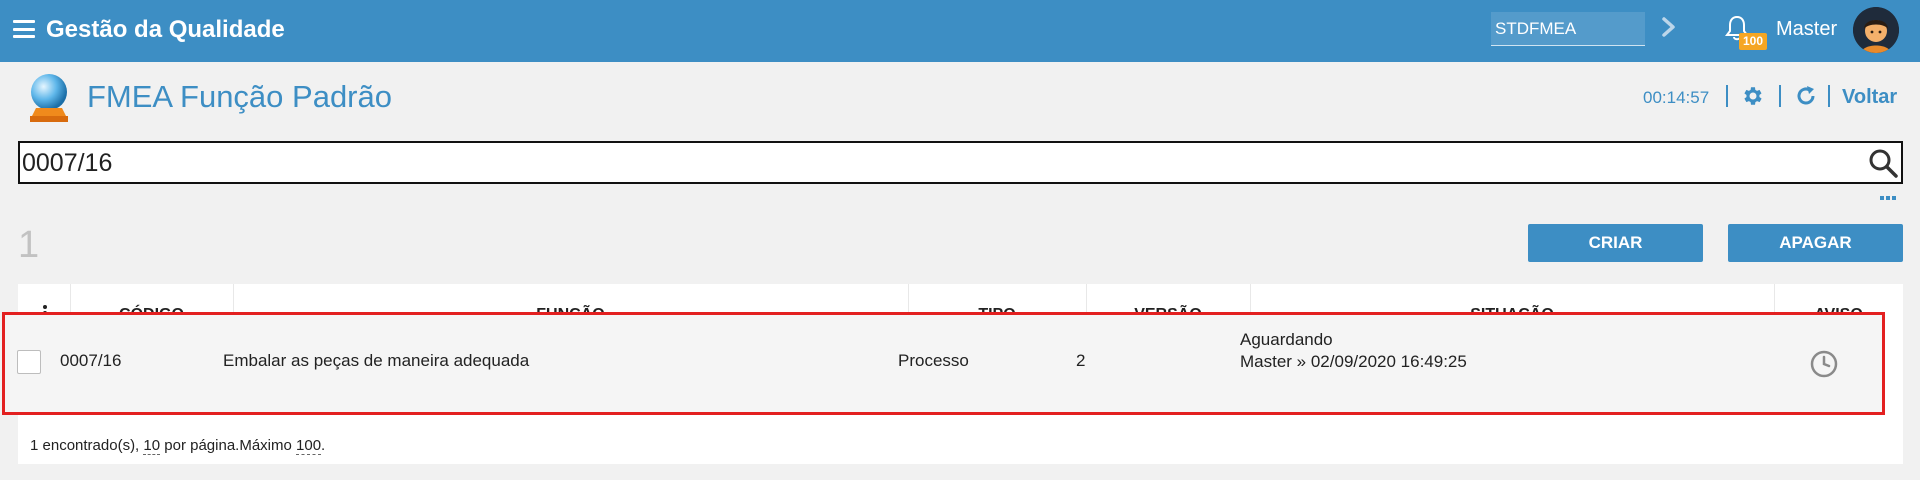  What do you see at coordinates (309, 446) in the screenshot?
I see `max-value: 100` at bounding box center [309, 446].